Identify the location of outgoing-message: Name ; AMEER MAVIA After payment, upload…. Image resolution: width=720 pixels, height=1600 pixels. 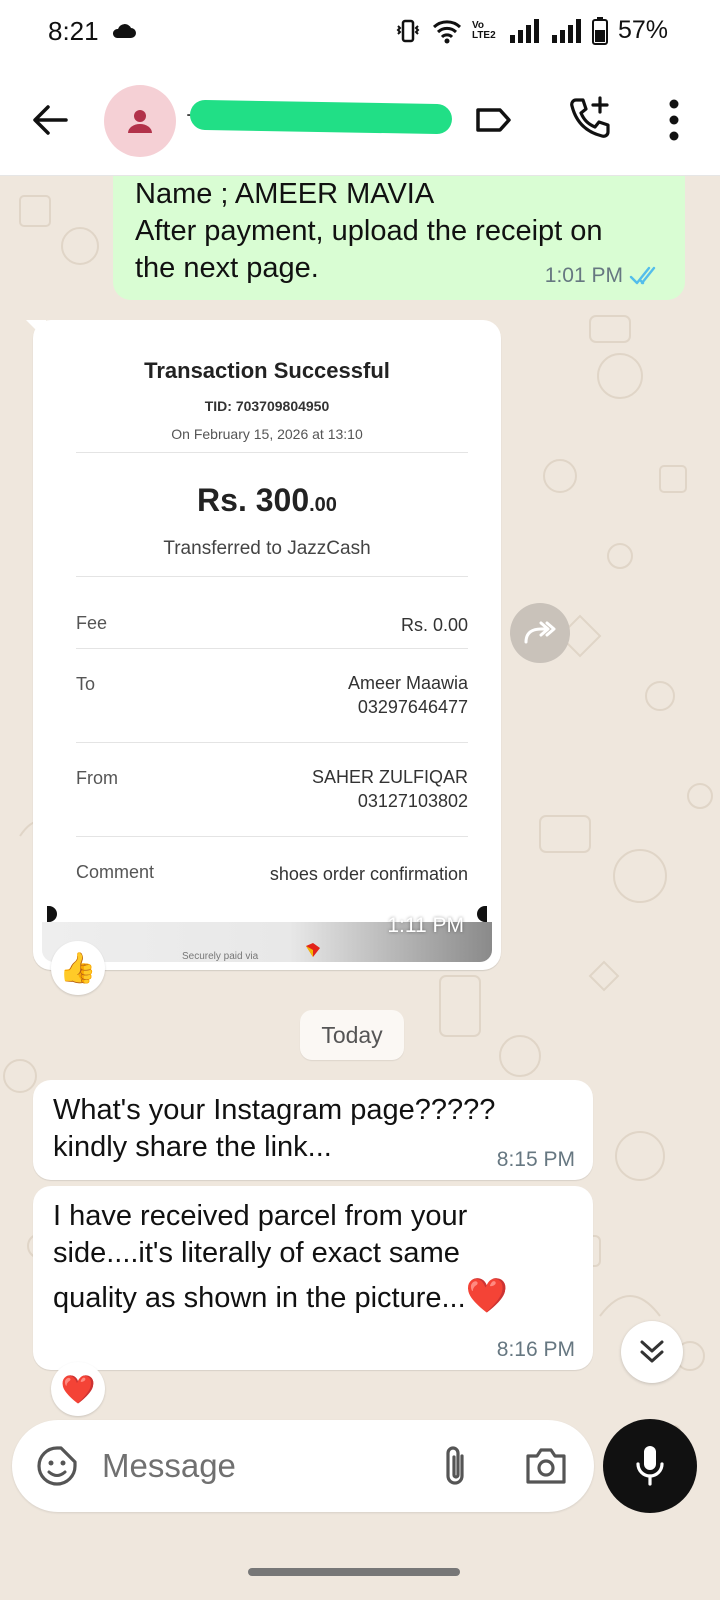
(399, 238).